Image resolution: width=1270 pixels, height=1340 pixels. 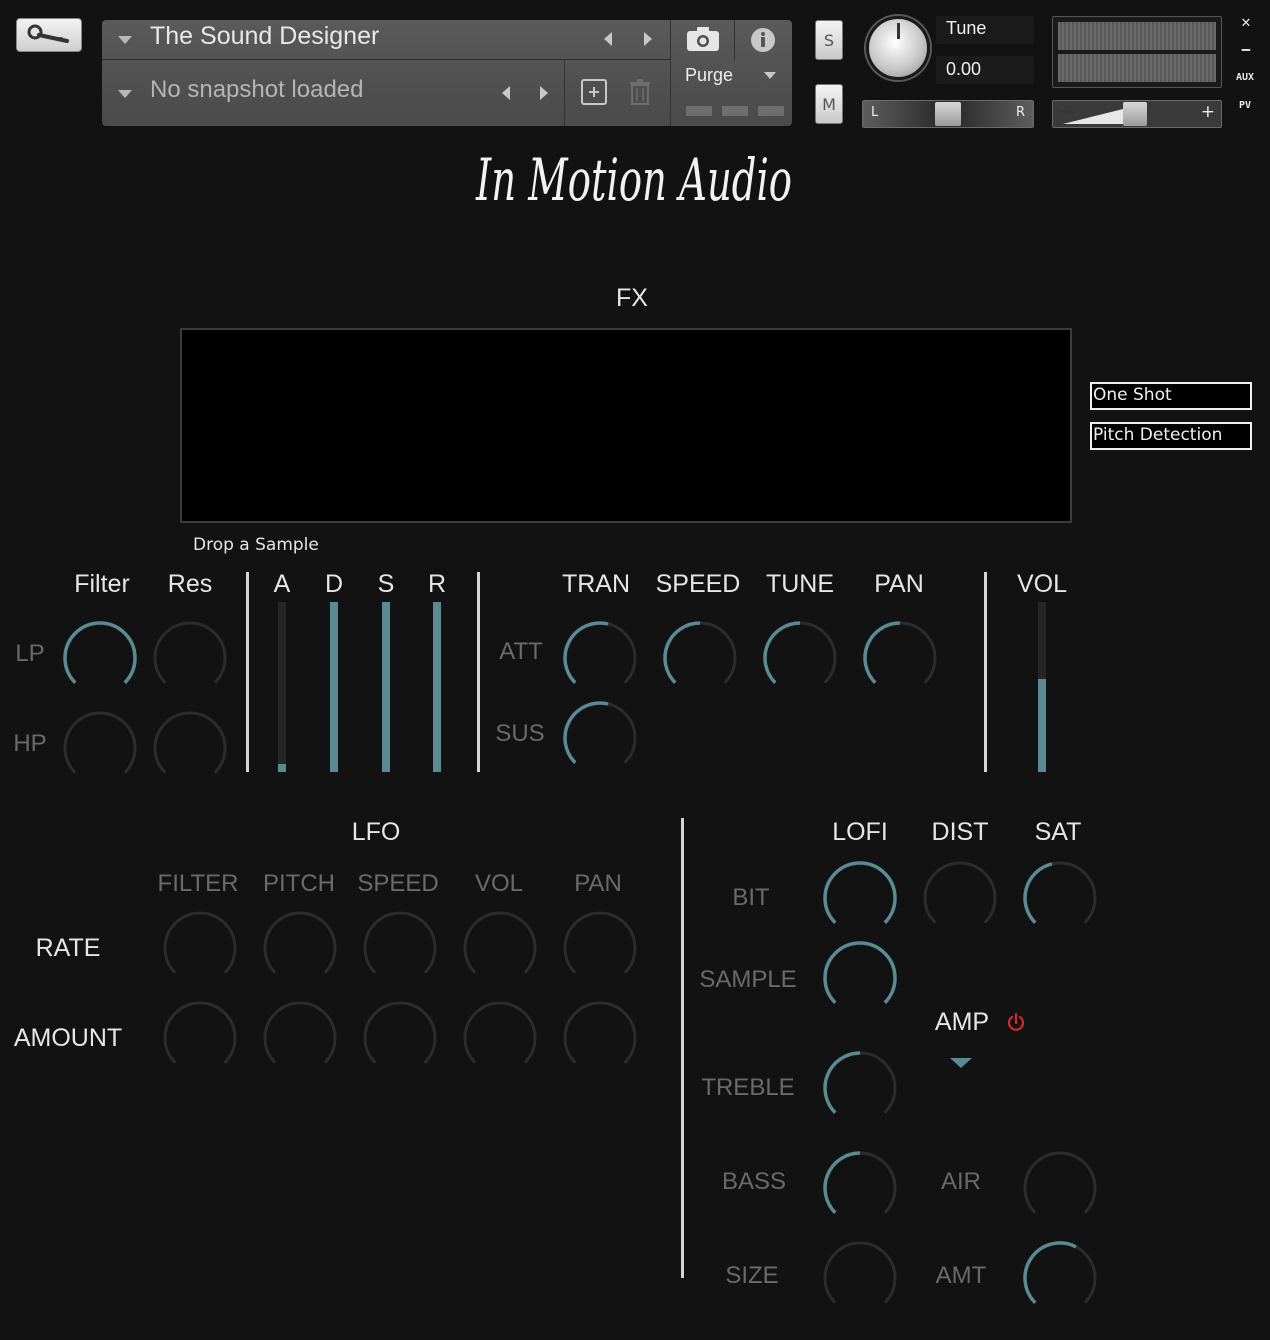 I want to click on lofi-bit-knob, so click(x=860, y=898).